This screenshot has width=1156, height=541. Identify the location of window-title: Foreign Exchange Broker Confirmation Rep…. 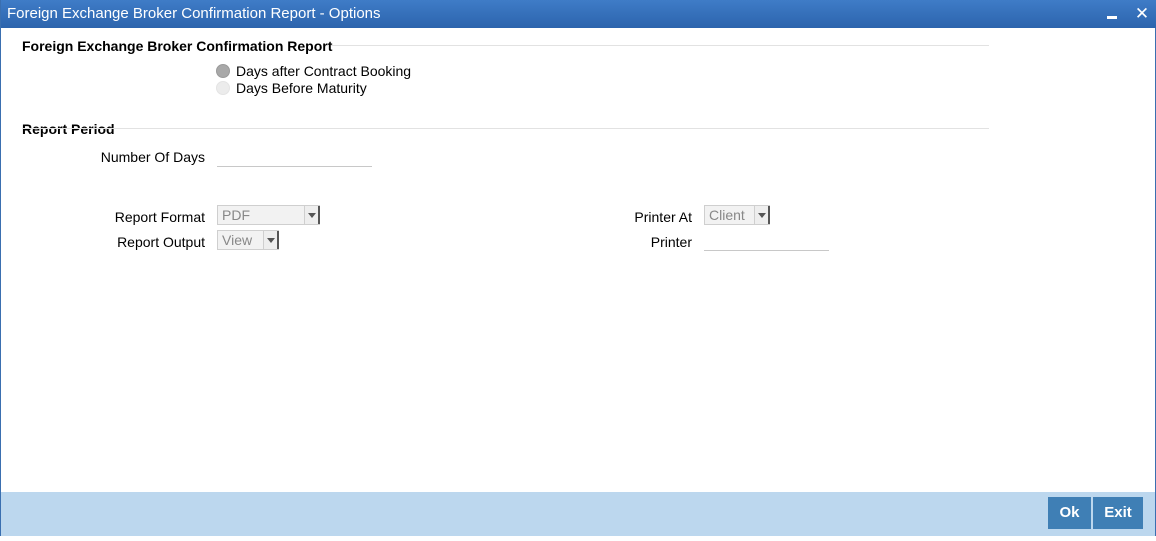
(194, 13).